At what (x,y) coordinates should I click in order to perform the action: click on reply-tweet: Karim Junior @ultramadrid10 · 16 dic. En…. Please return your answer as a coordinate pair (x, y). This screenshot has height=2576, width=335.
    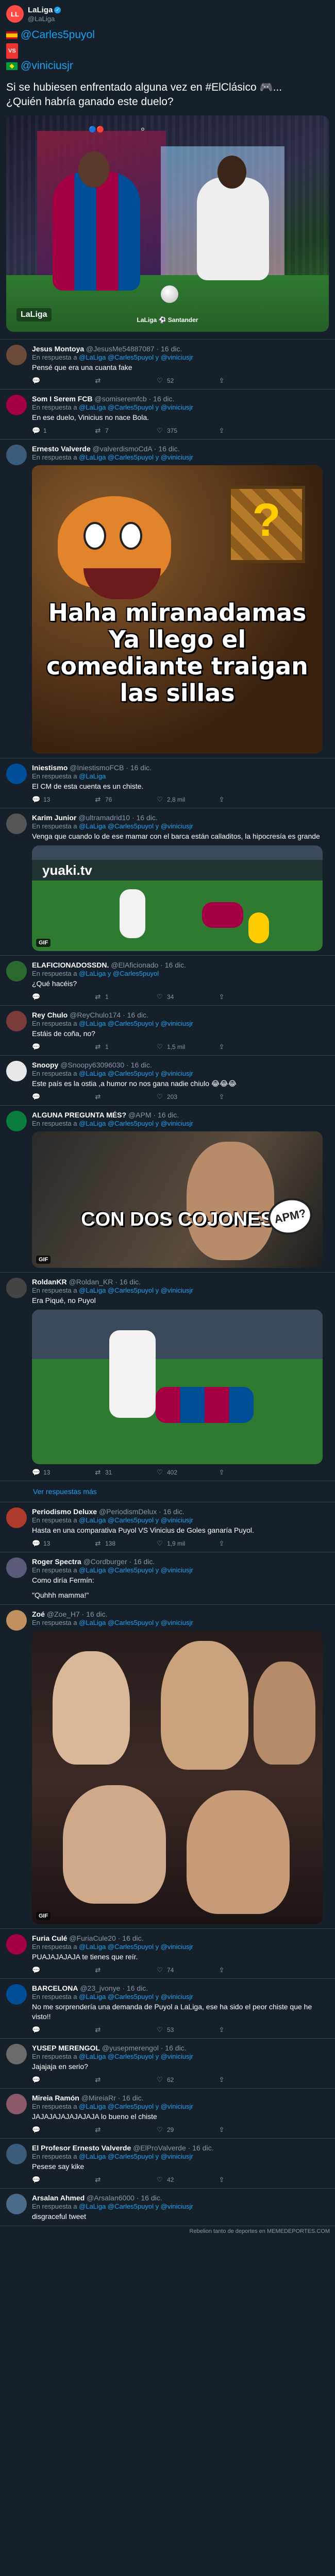
    Looking at the image, I should click on (167, 882).